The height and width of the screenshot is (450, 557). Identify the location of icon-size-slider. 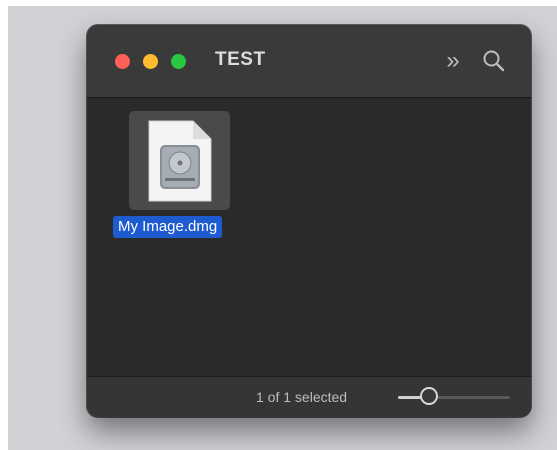
(456, 397).